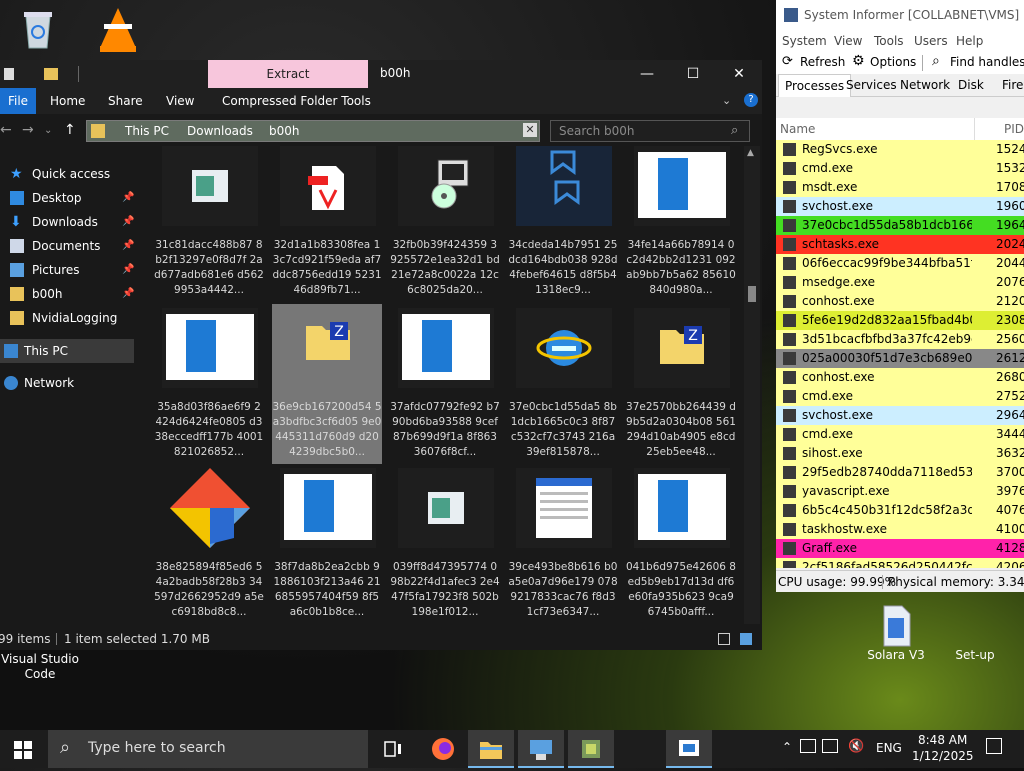  What do you see at coordinates (313, 131) in the screenshot?
I see `address-bar: This PC Downloads b00h ✕` at bounding box center [313, 131].